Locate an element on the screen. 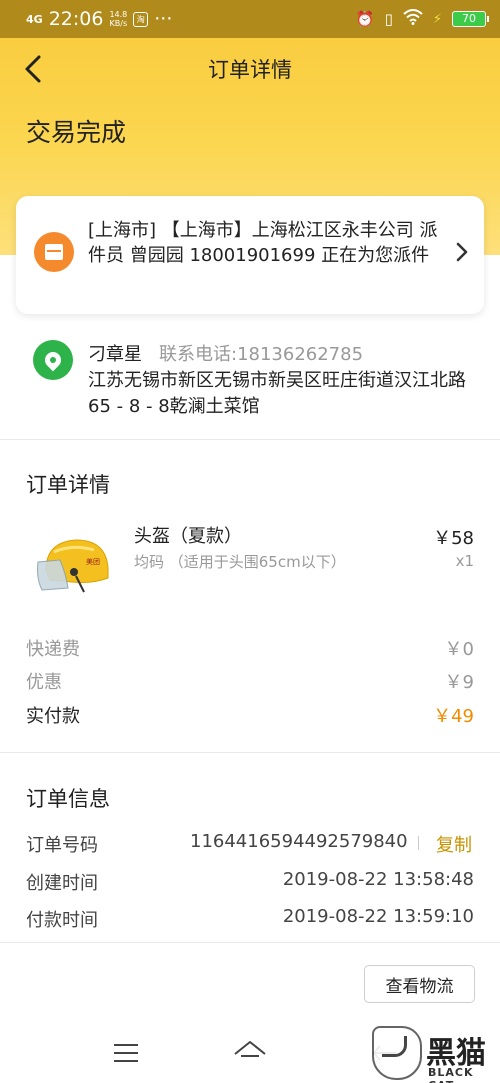 The image size is (500, 1083). copy-separator is located at coordinates (418, 843).